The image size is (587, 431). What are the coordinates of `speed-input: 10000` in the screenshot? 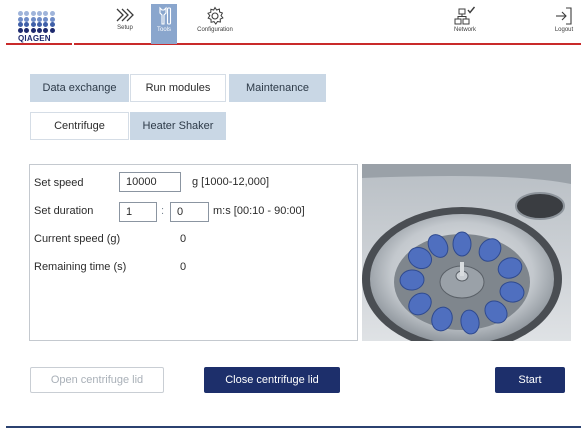 It's located at (150, 182).